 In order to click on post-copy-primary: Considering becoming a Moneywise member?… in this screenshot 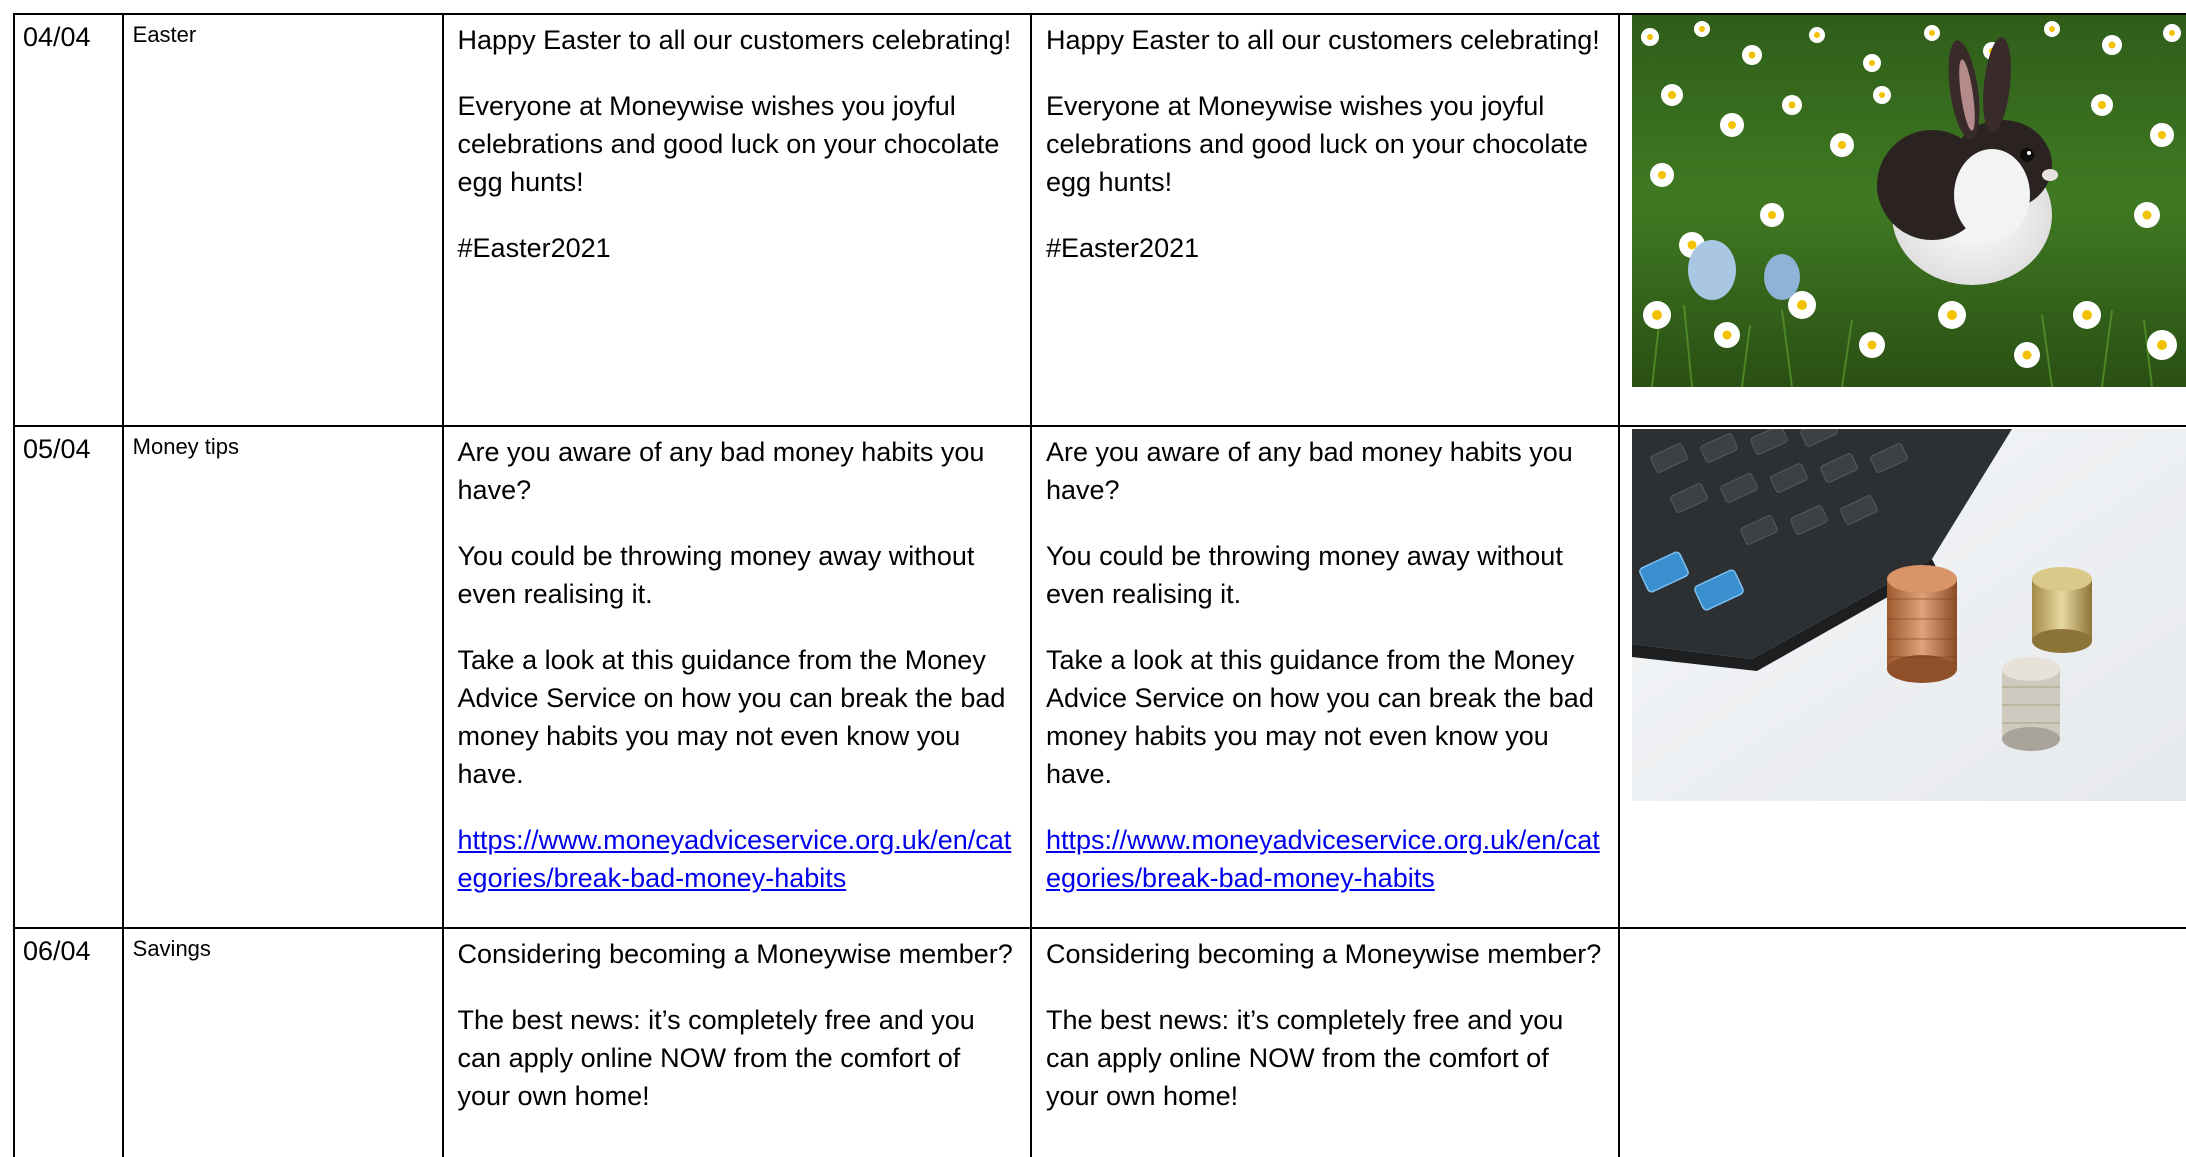, I will do `click(737, 1042)`.